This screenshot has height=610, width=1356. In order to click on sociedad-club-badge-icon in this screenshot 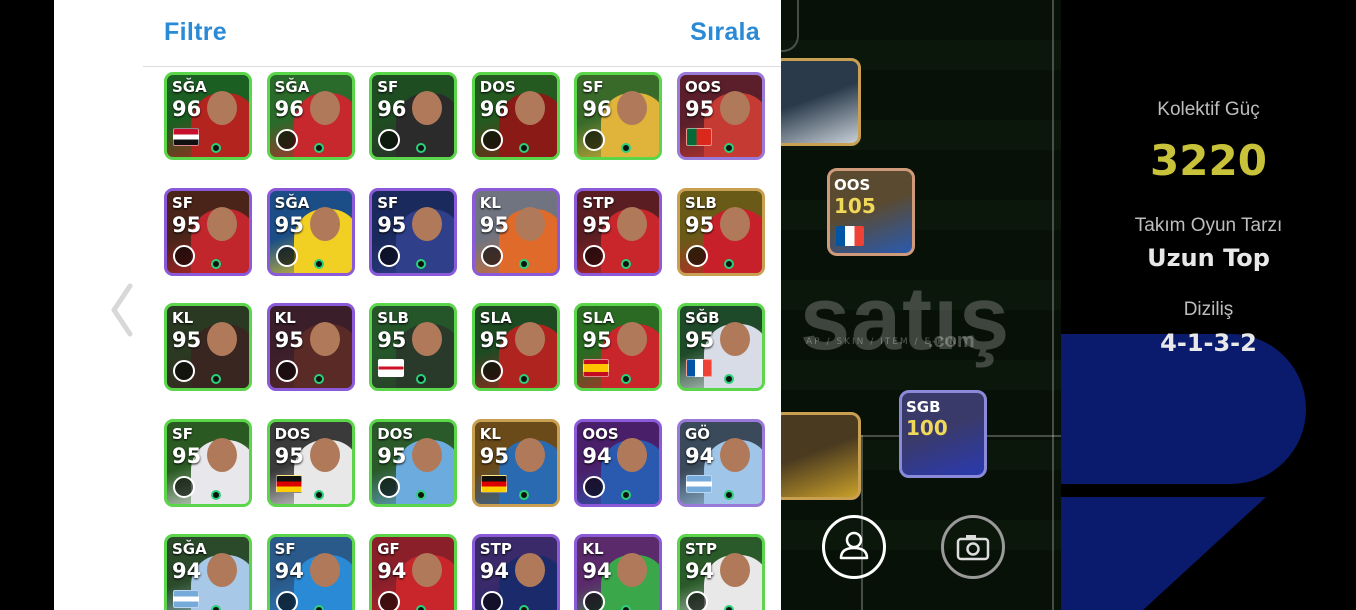, I will do `click(594, 486)`.